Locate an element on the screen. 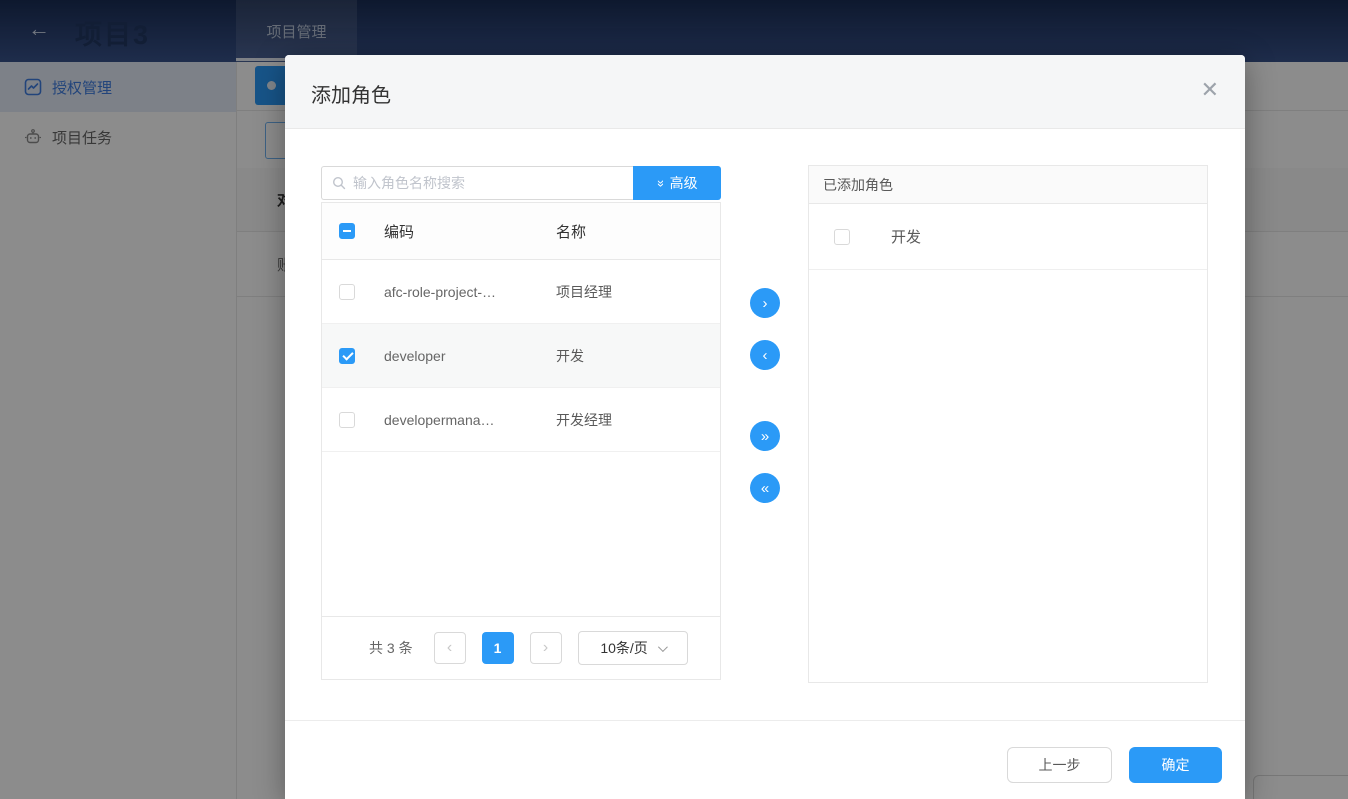 The width and height of the screenshot is (1348, 799). total-count-label: 共 3 条 is located at coordinates (391, 648).